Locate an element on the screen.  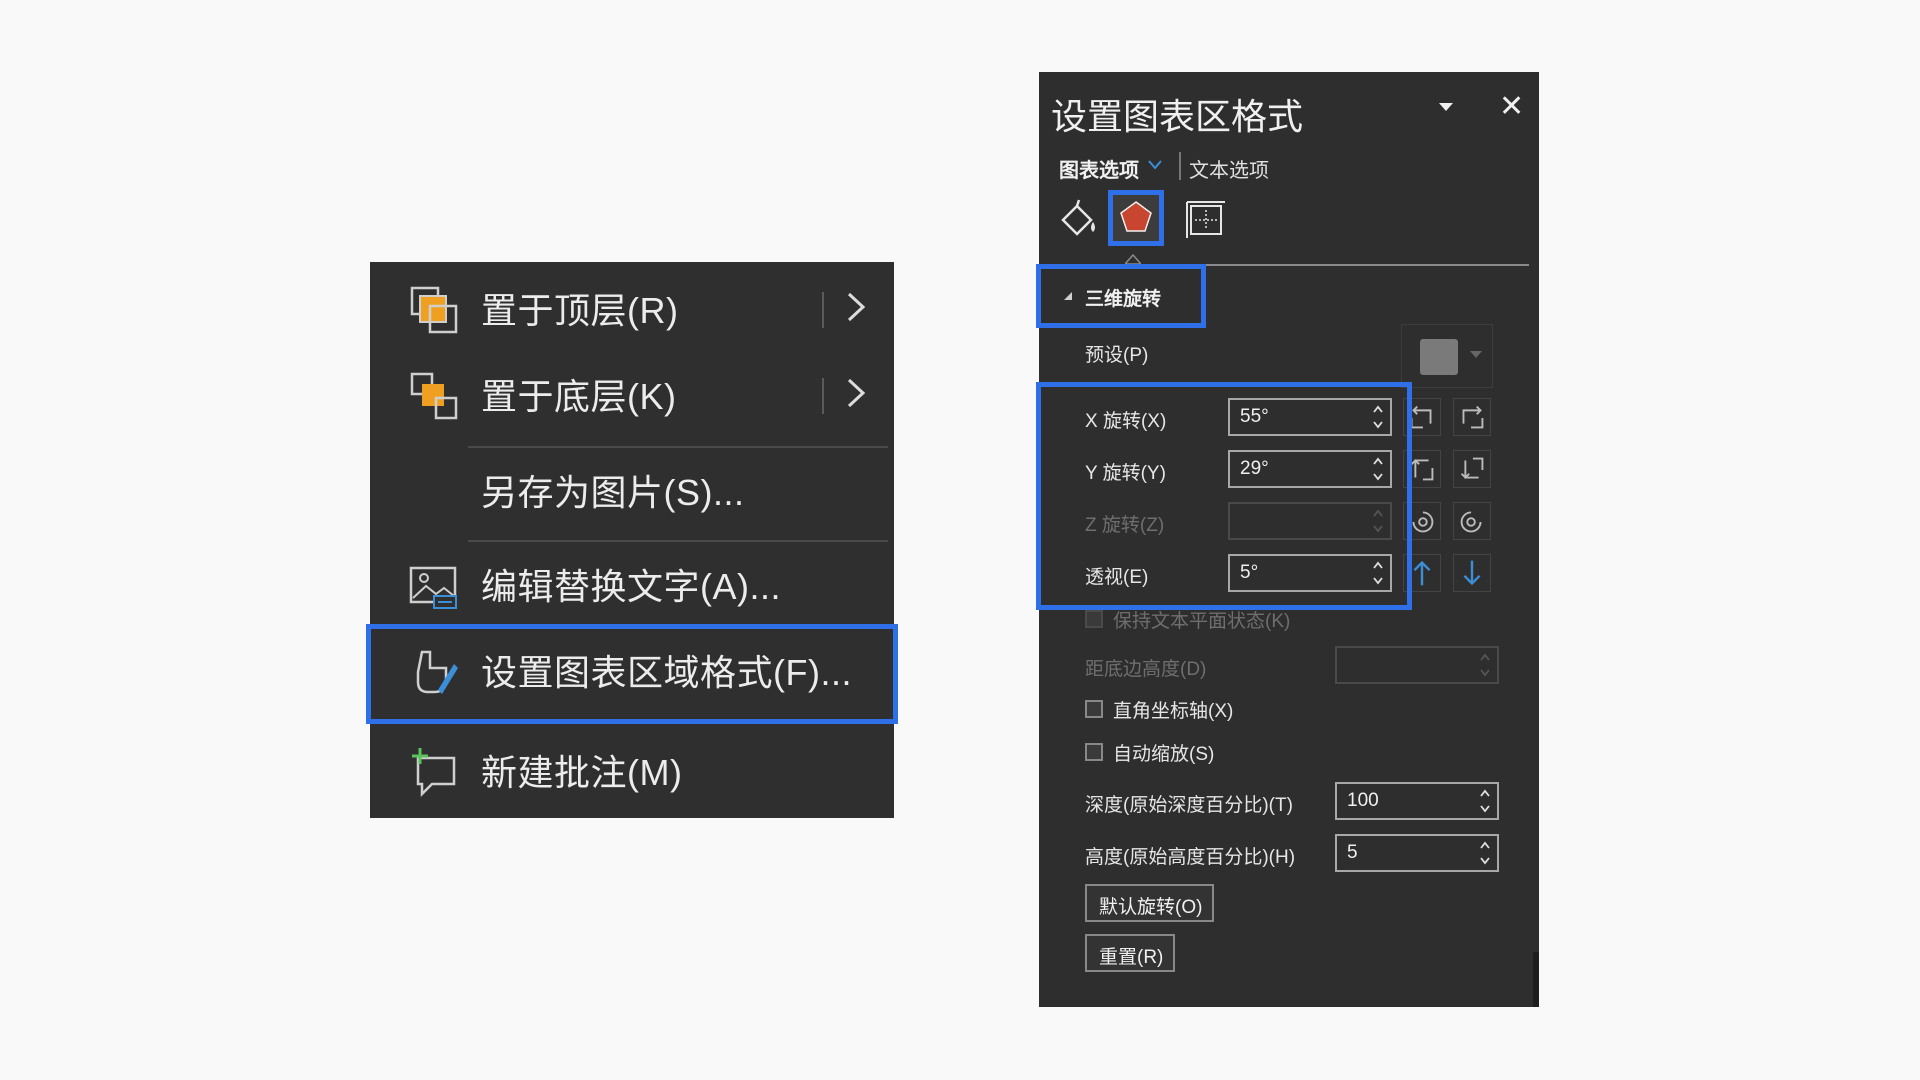
height-label: 高度(原始高度百分比)(H) is located at coordinates (1190, 857).